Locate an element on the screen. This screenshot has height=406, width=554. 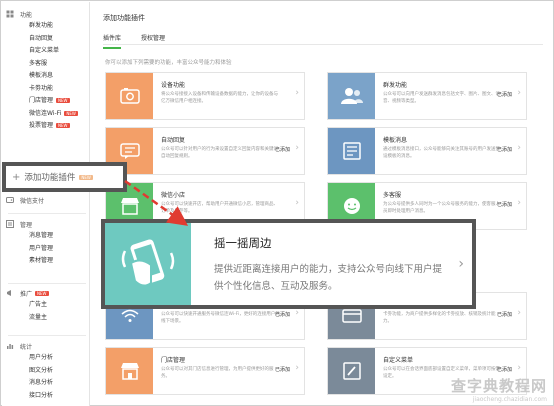
sidebar-section-statistics: 统计 用户分析 图文分析 消息分析 接口分析 is located at coordinates (45, 371).